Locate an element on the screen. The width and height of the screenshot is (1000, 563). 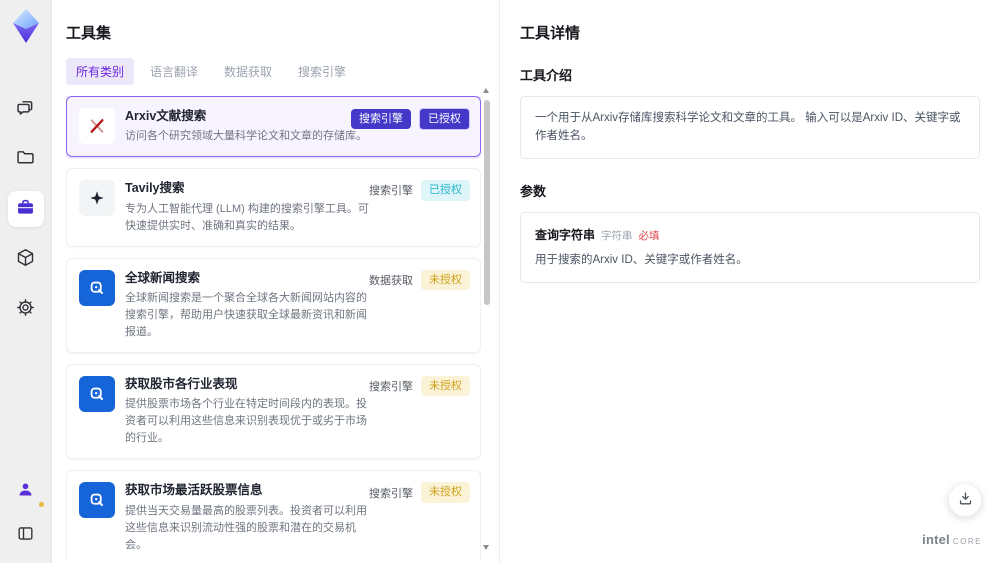
sidebar-item-files is located at coordinates (26, 159).